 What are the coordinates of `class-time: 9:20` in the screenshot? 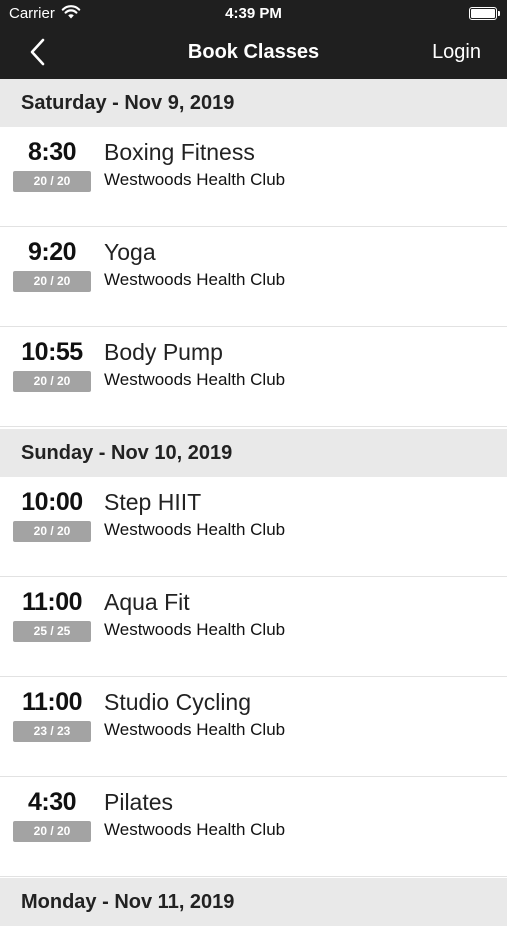 It's located at (52, 252).